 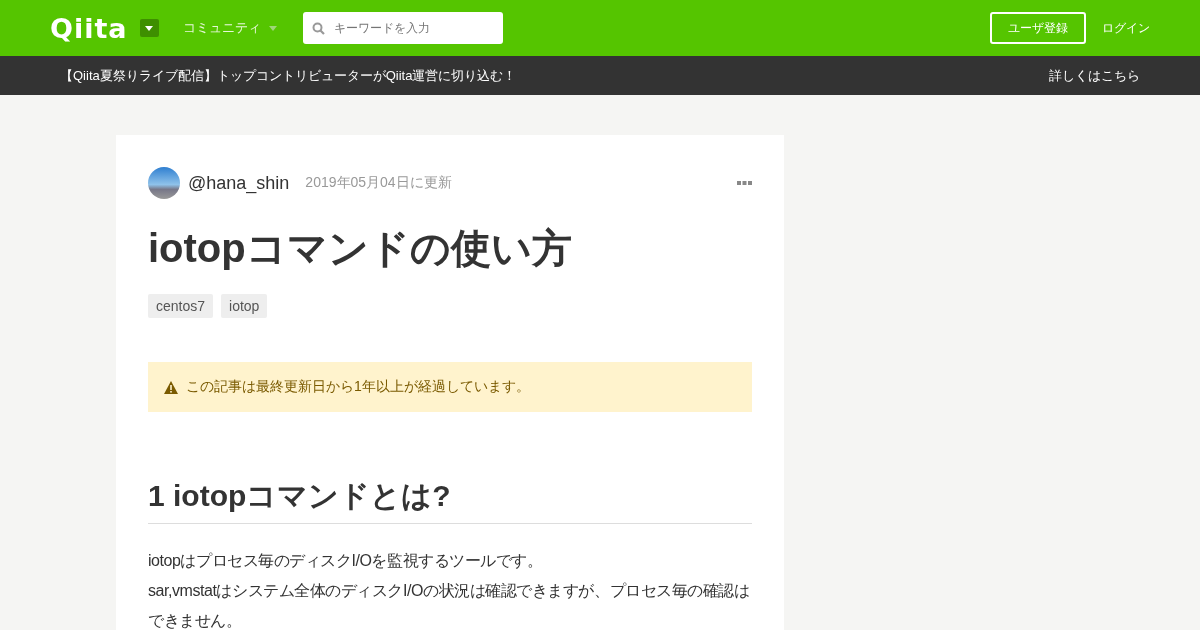 What do you see at coordinates (360, 248) in the screenshot?
I see `article-title: iotopコマンドの使い方` at bounding box center [360, 248].